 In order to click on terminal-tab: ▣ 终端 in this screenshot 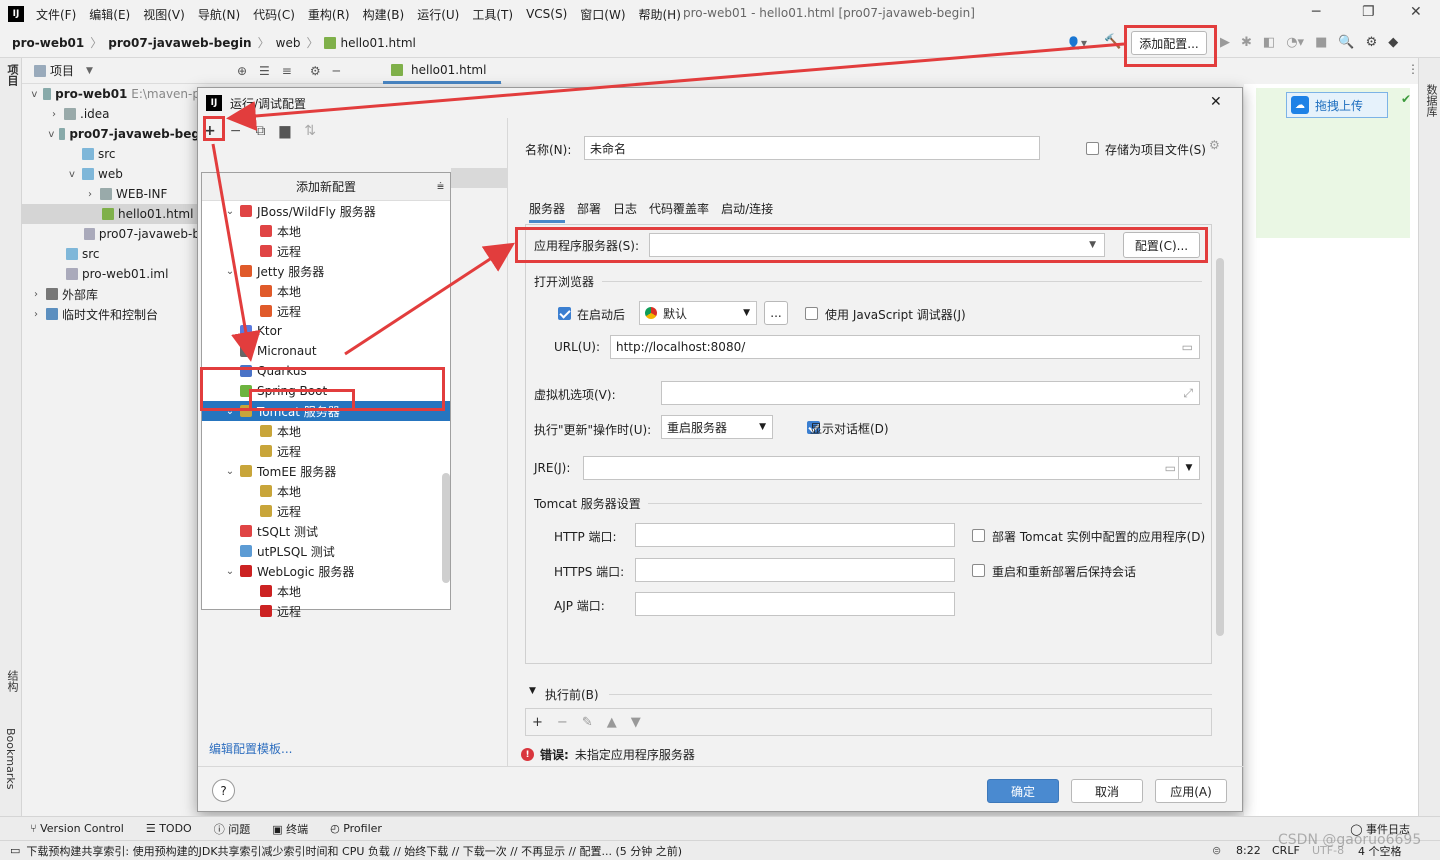, I will do `click(290, 829)`.